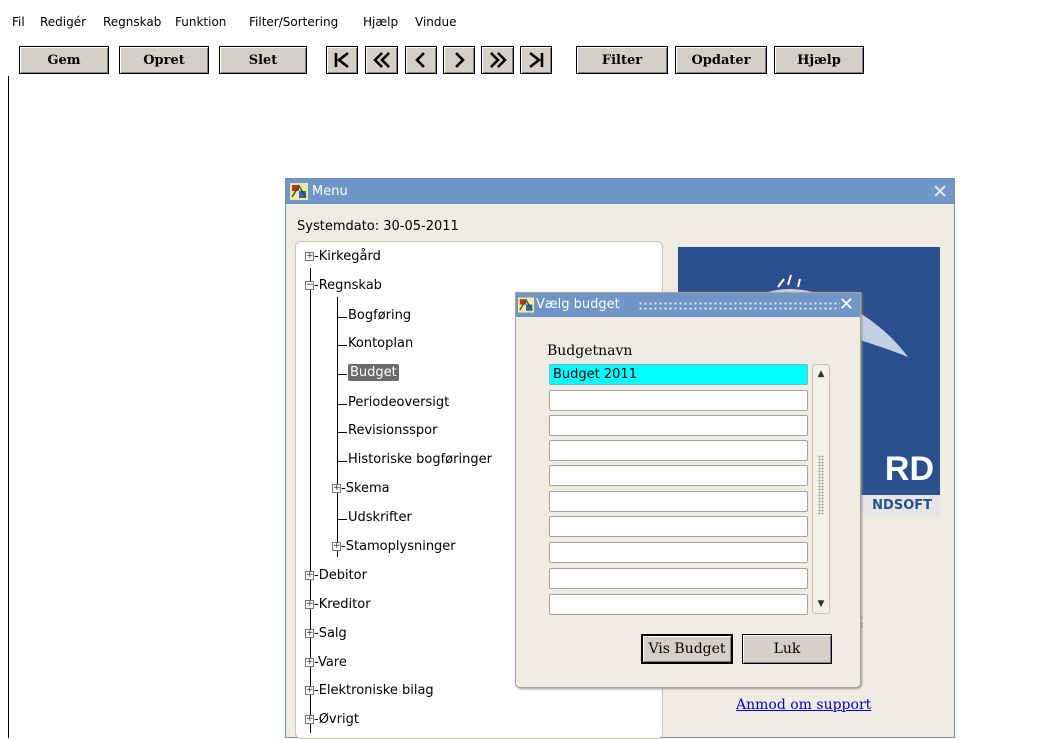 The width and height of the screenshot is (1058, 739). Describe the element at coordinates (678, 374) in the screenshot. I see `budget-row: Budget 2011` at that location.